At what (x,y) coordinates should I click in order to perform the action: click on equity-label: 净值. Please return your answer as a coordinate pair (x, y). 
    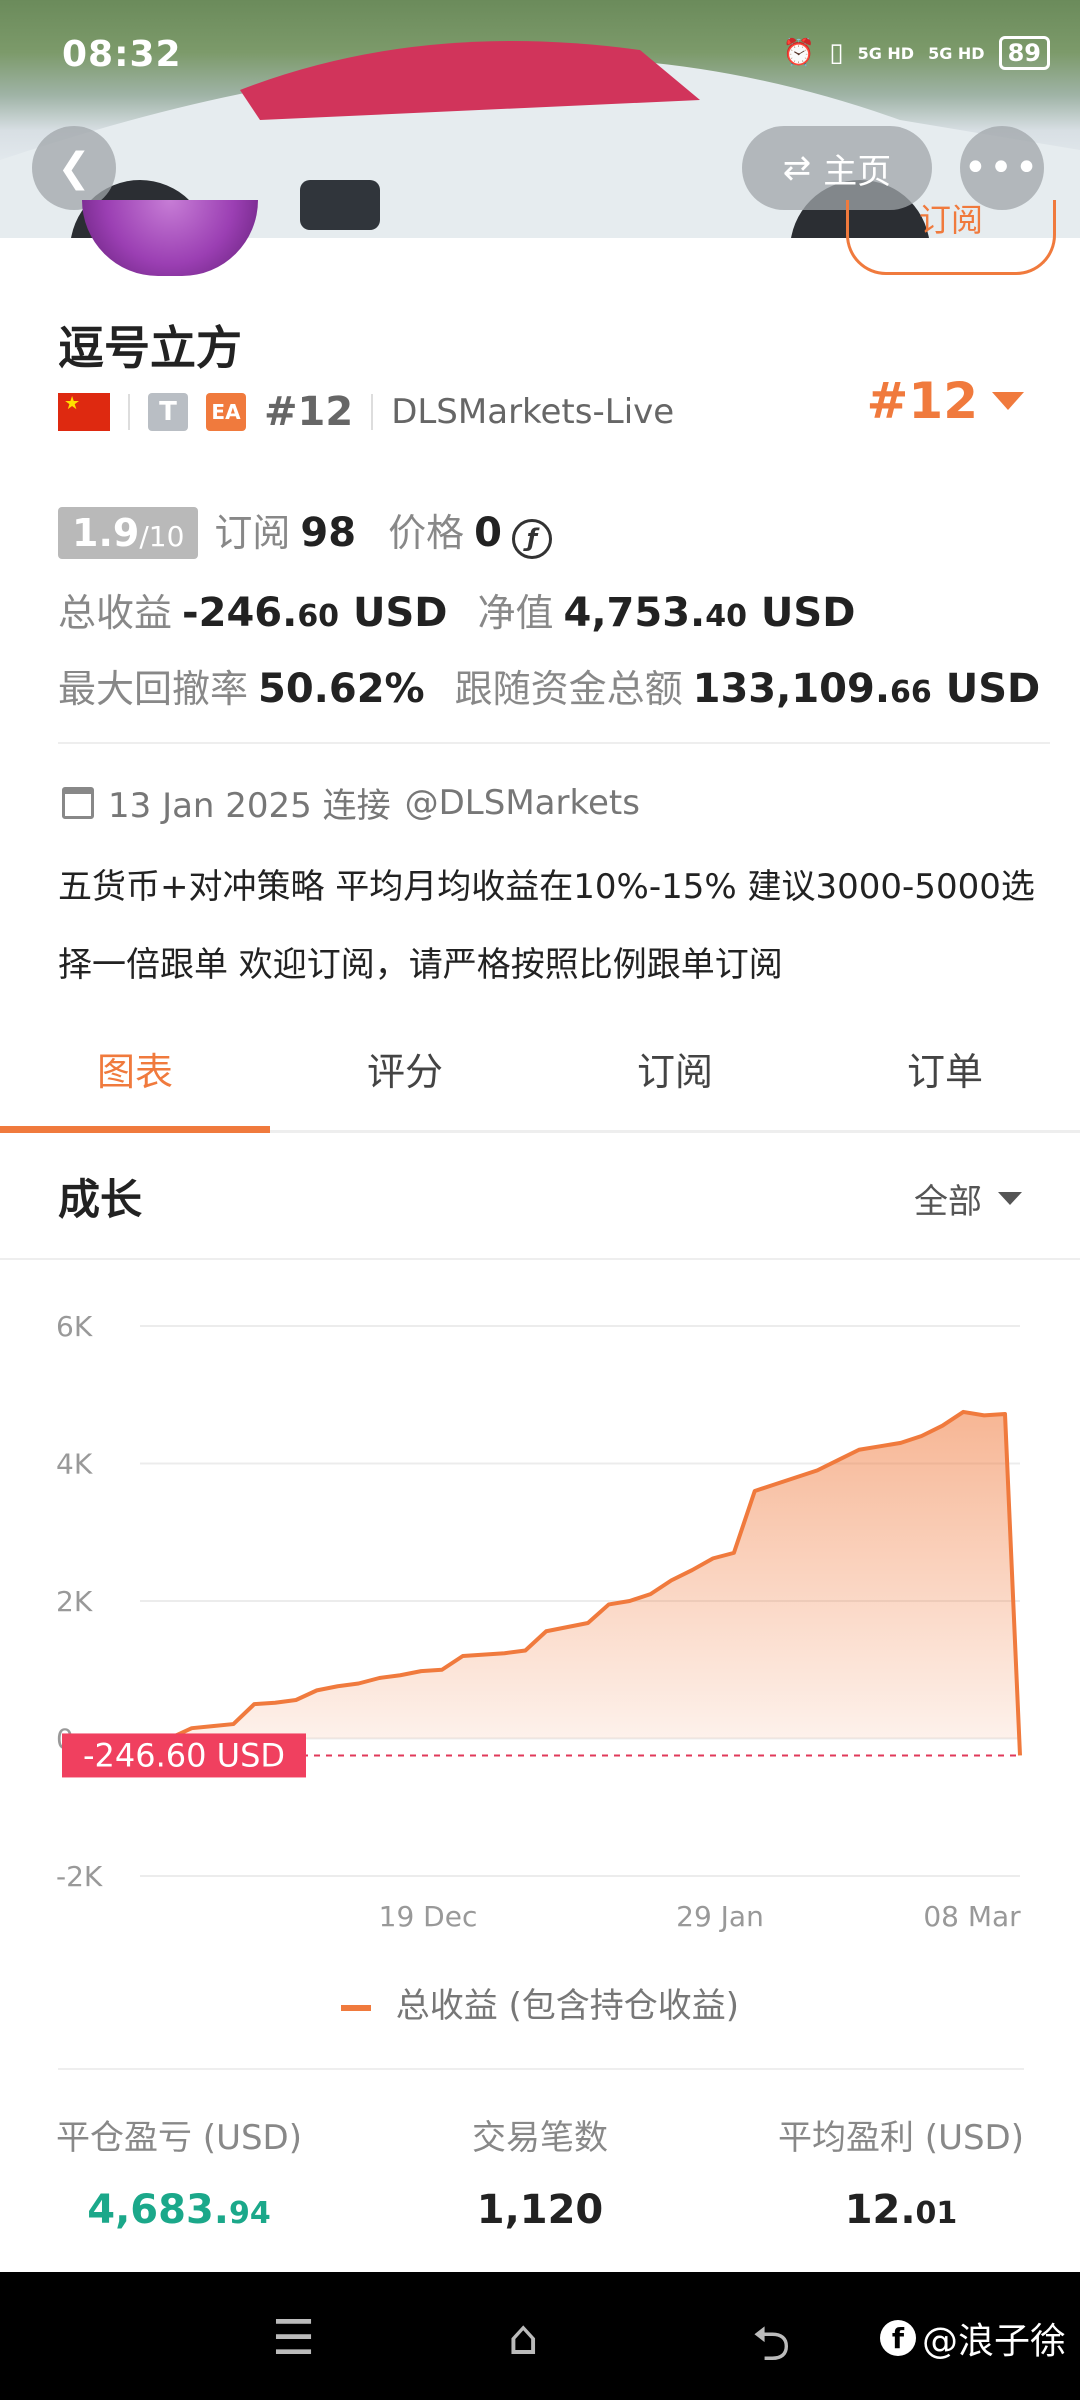
    Looking at the image, I should click on (515, 613).